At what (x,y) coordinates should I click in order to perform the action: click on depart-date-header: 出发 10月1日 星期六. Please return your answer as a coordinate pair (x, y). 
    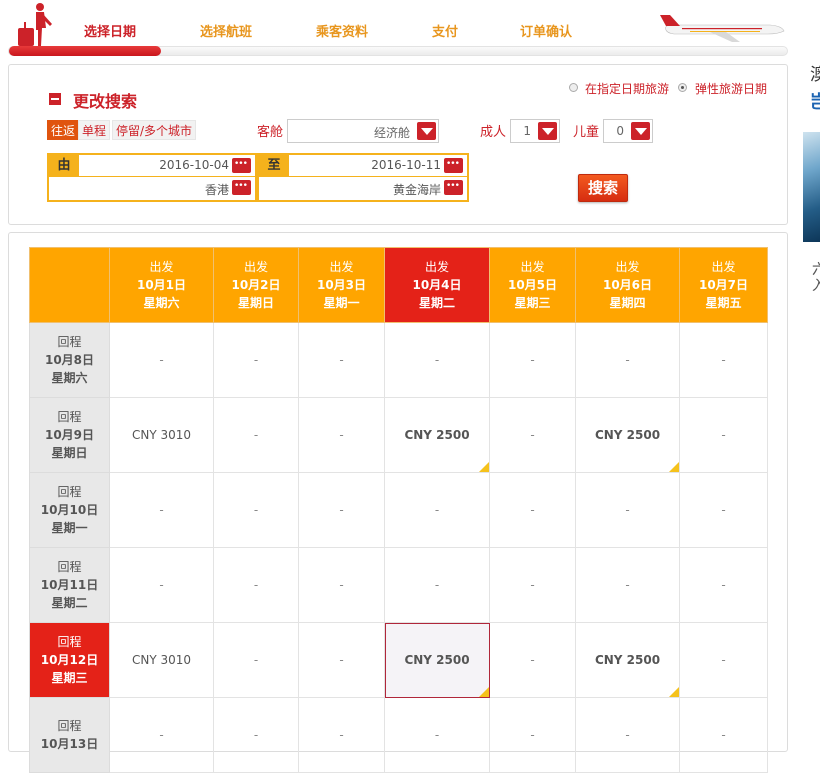
    Looking at the image, I should click on (161, 285).